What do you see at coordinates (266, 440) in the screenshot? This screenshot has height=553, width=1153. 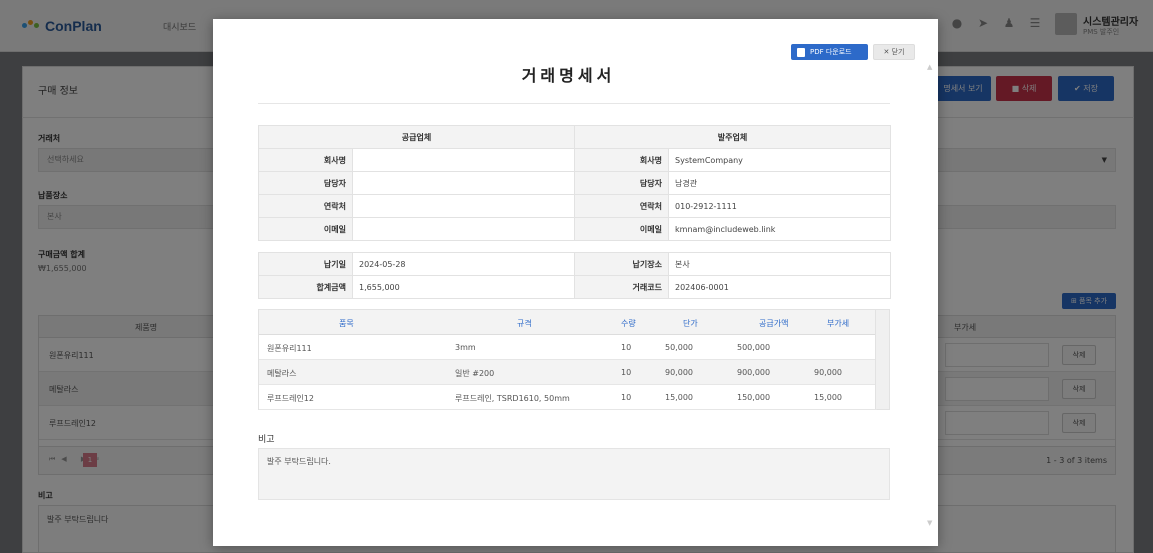 I see `statement-memo-label: 비고` at bounding box center [266, 440].